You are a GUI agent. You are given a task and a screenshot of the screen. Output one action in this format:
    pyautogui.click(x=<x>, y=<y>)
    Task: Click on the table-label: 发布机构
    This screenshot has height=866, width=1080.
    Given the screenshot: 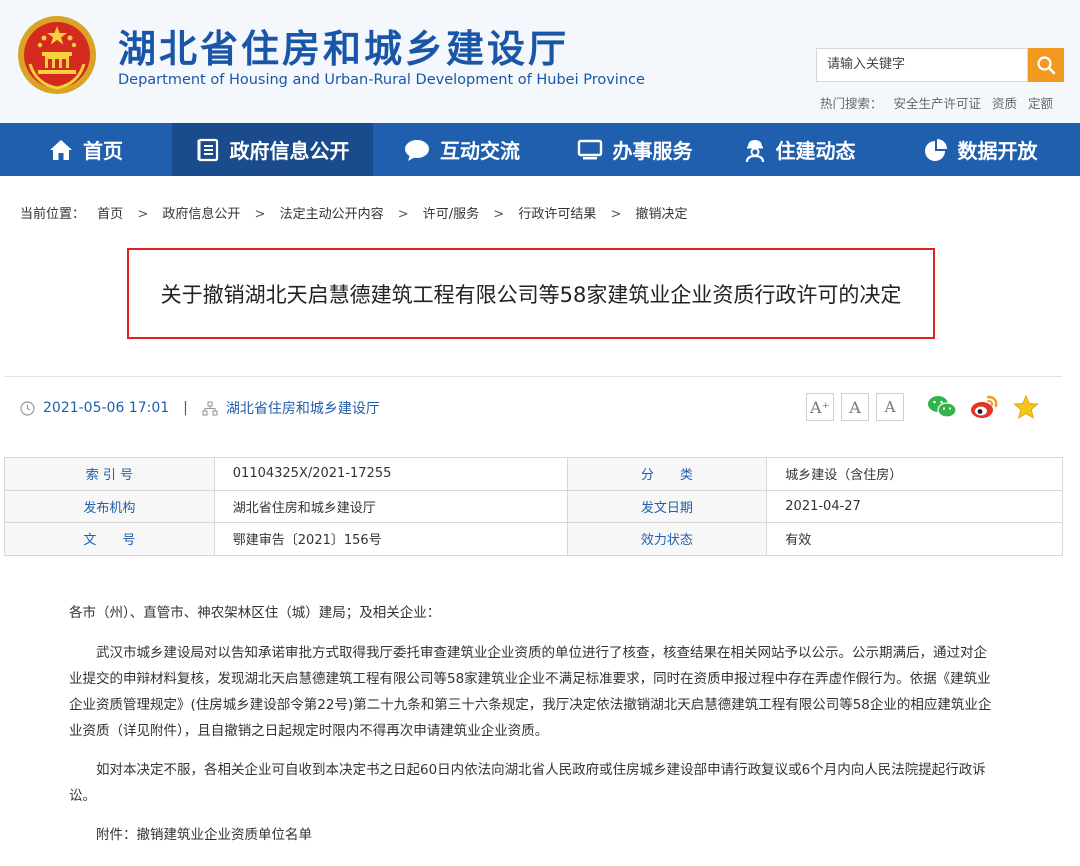 What is the action you would take?
    pyautogui.click(x=109, y=506)
    